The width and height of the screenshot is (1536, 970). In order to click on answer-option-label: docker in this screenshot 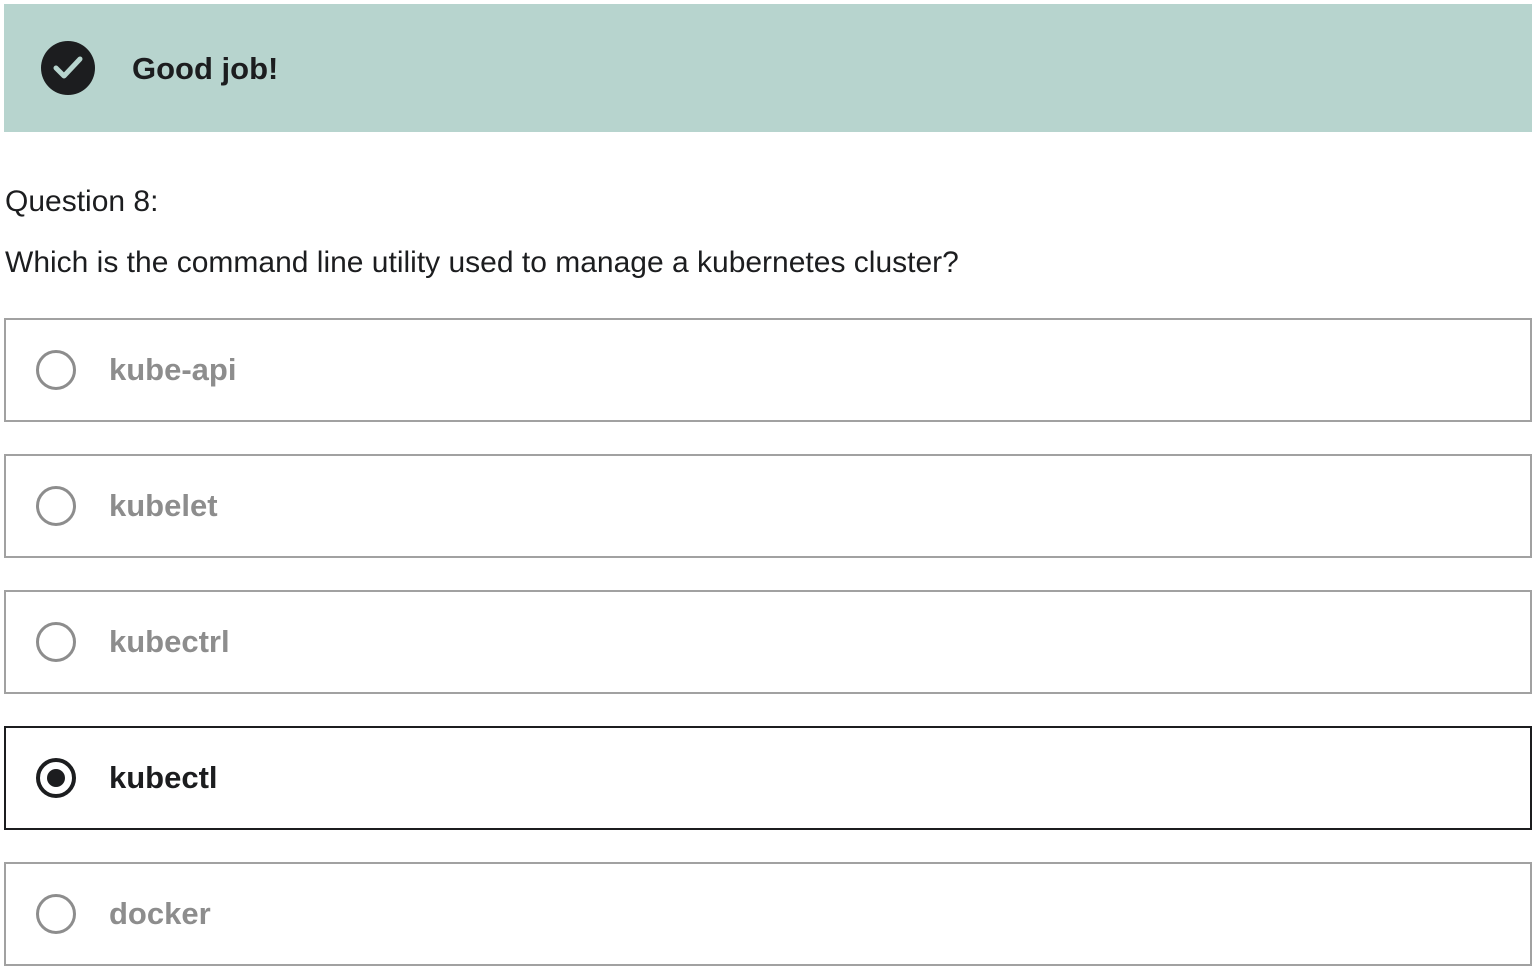, I will do `click(160, 913)`.